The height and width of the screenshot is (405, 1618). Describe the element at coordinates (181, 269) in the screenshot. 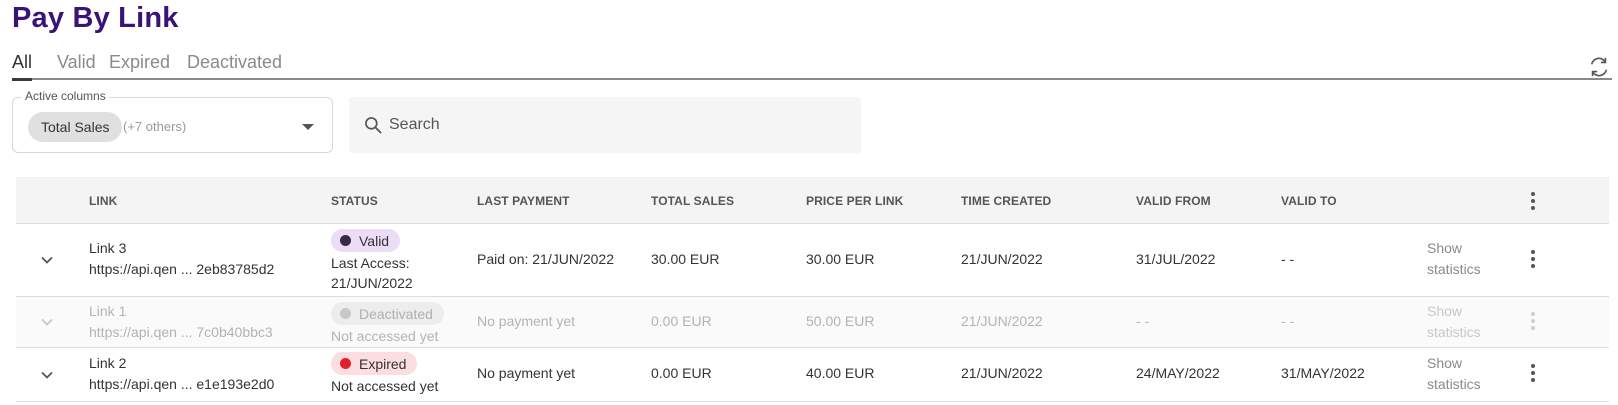

I see `link-url: https://api.qen ... 2eb83785d2` at that location.